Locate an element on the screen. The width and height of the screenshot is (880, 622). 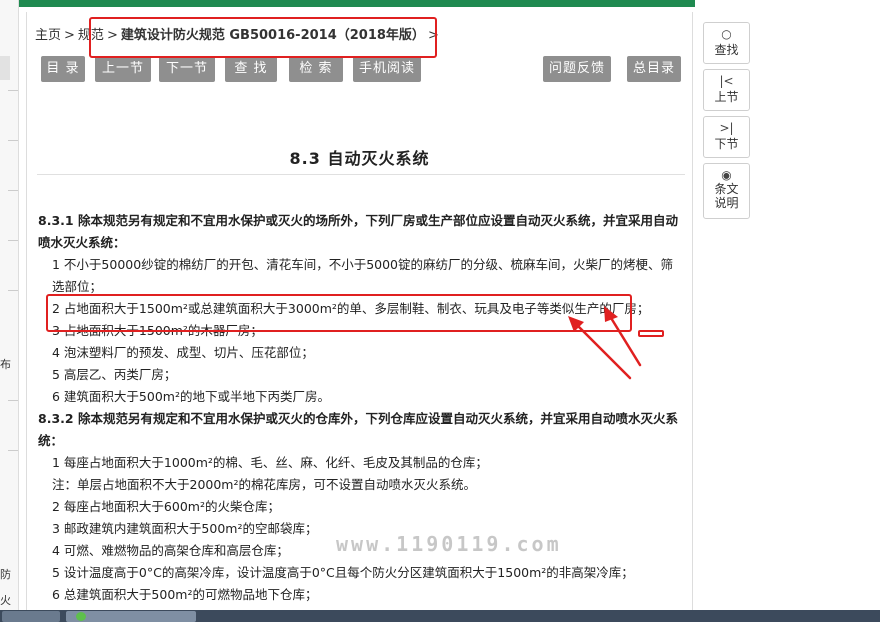
top-accent-bar is located at coordinates (347, 3).